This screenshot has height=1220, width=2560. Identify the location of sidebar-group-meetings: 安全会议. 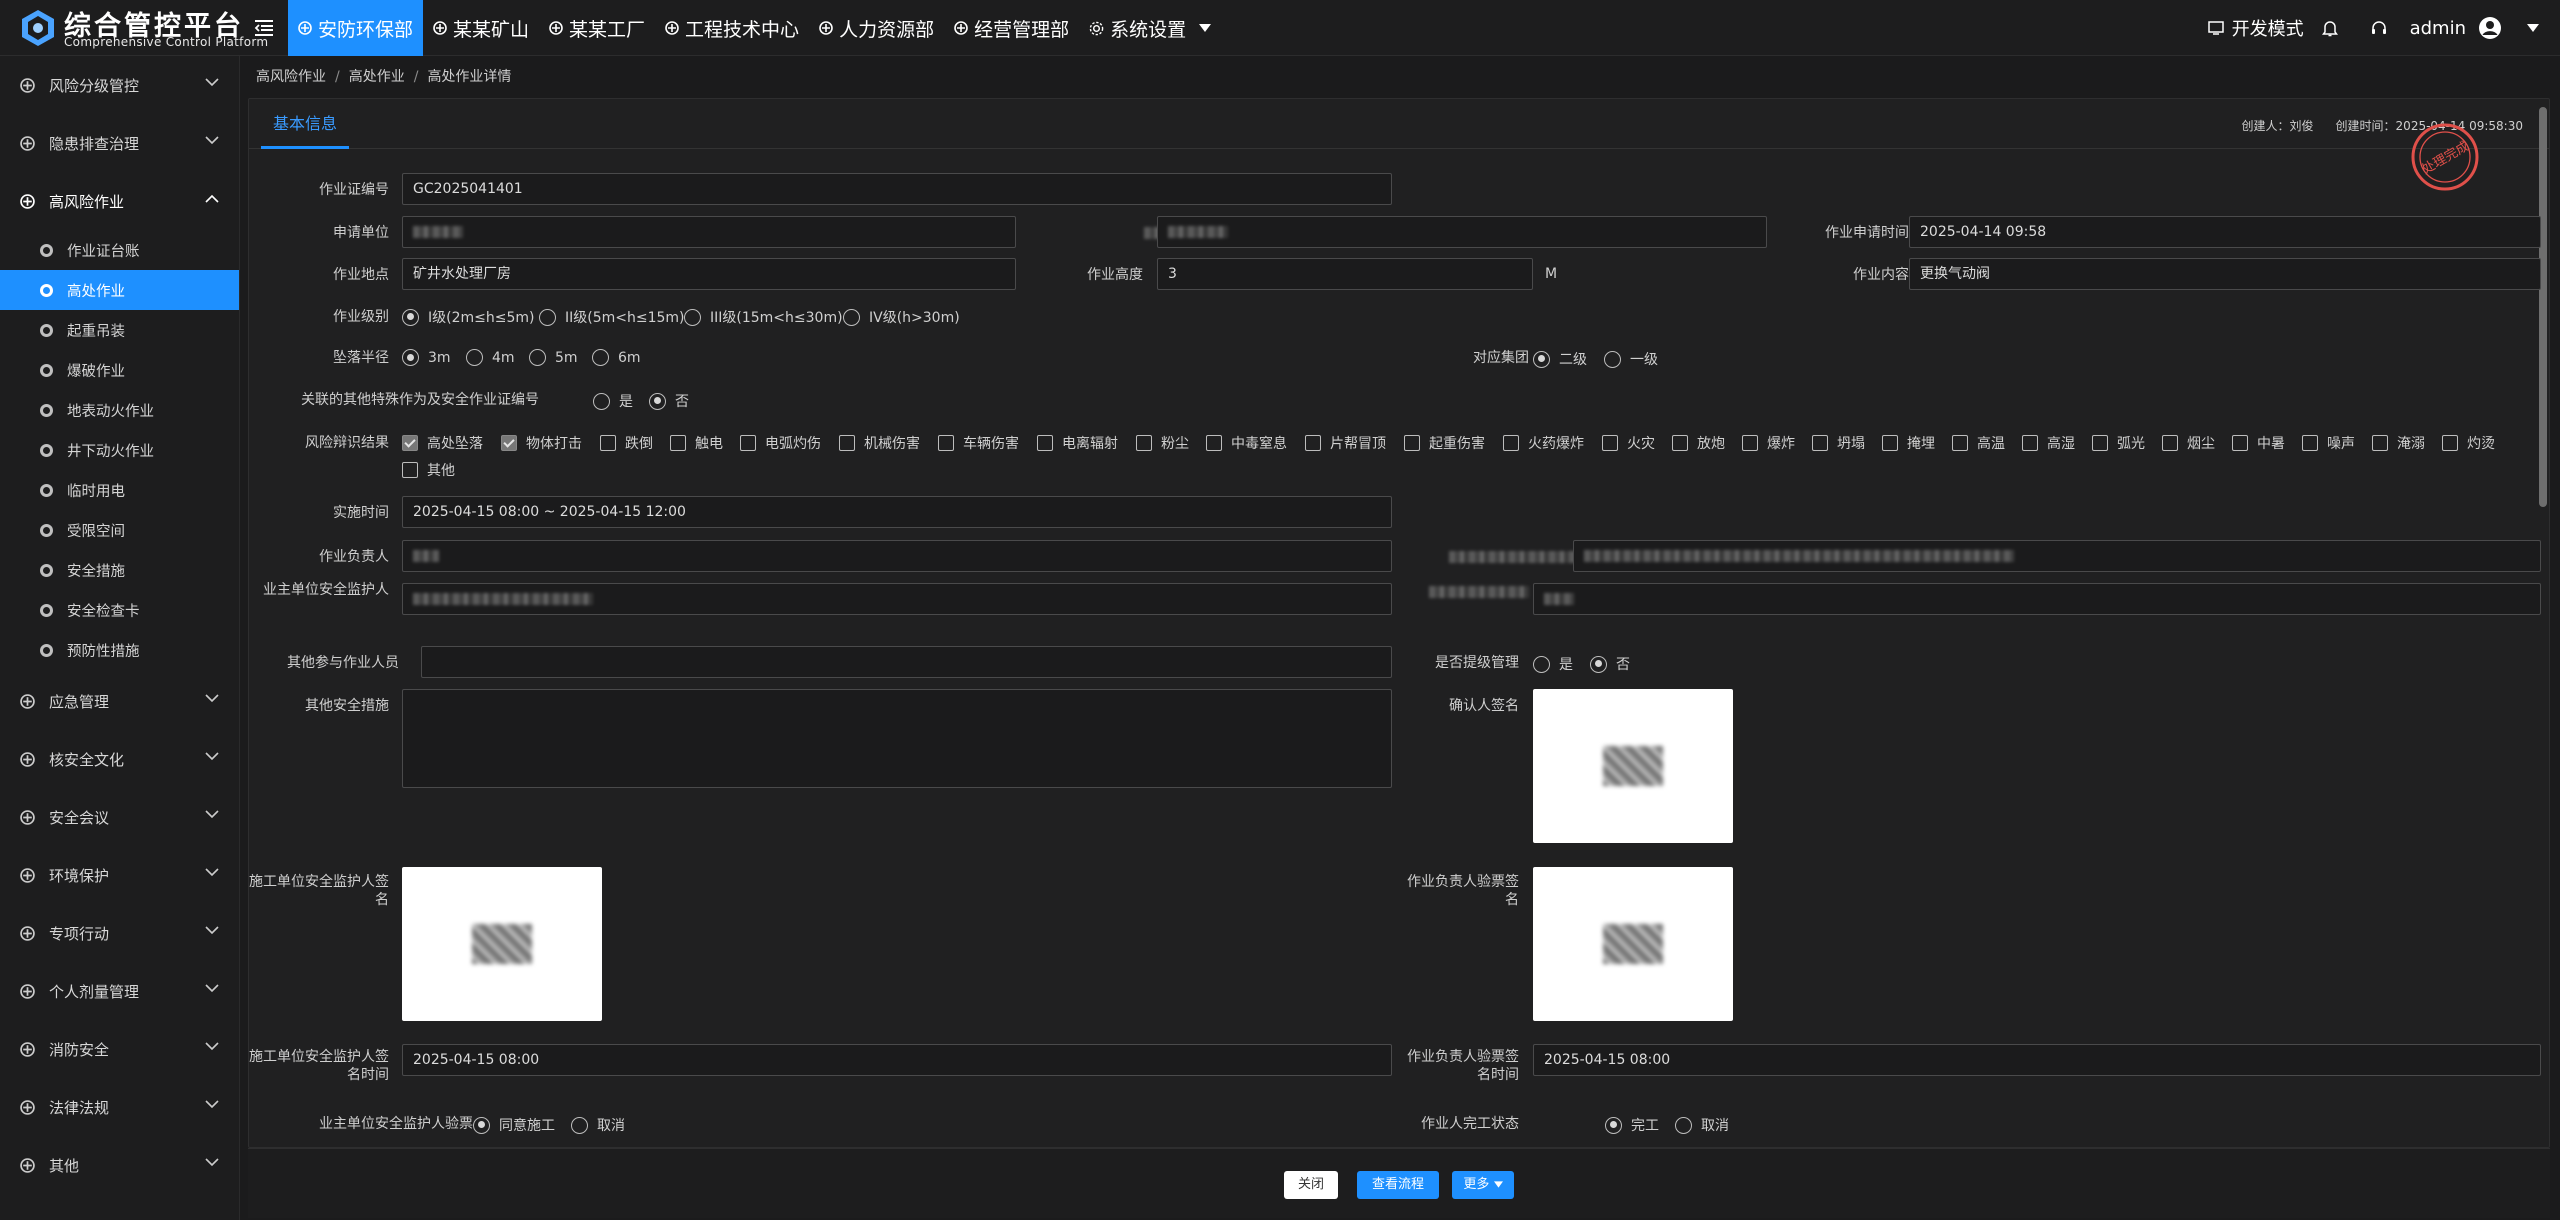
(119, 817).